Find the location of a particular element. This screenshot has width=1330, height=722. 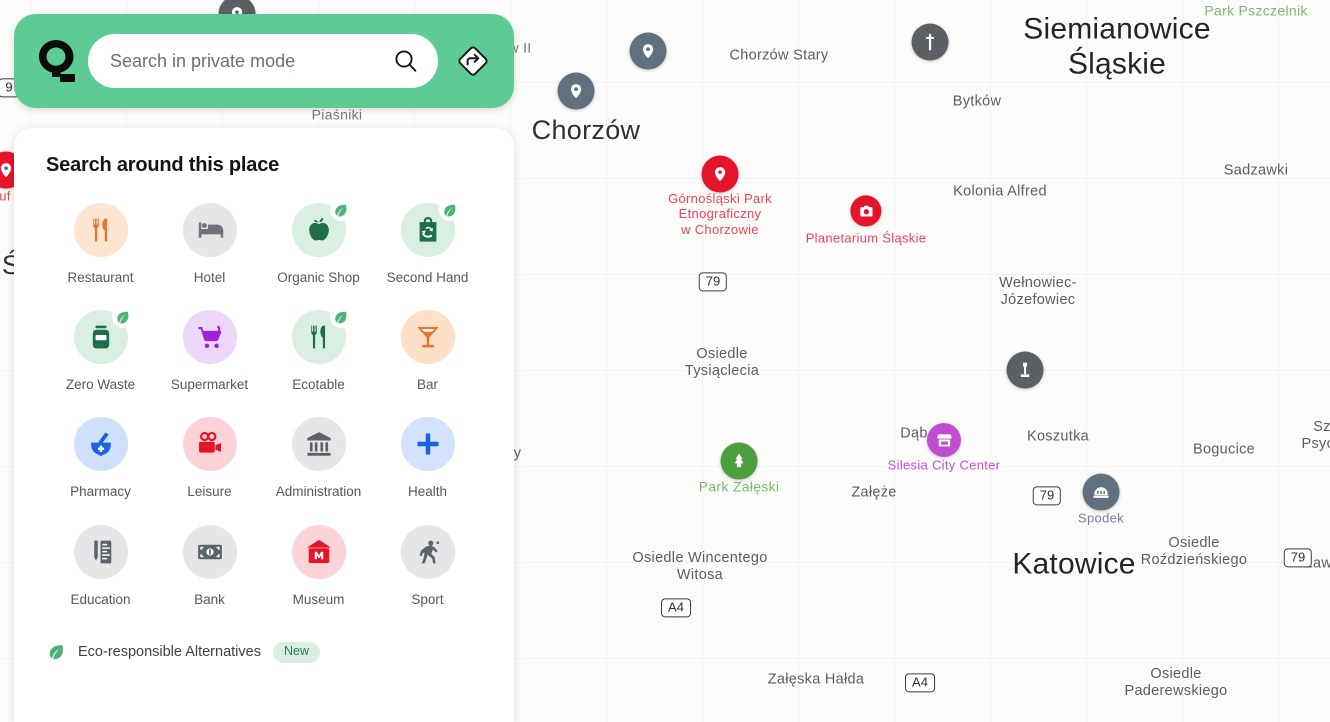

qwant-pin-logo-icon is located at coordinates (57, 61).